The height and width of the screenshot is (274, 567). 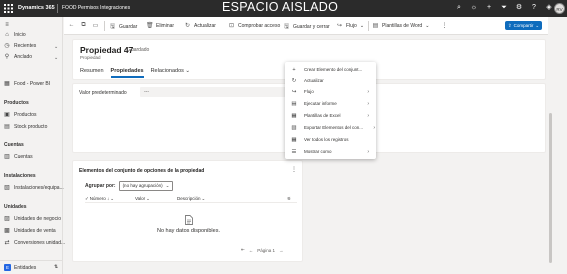 What do you see at coordinates (83, 25) in the screenshot?
I see `popout-button: ⧉` at bounding box center [83, 25].